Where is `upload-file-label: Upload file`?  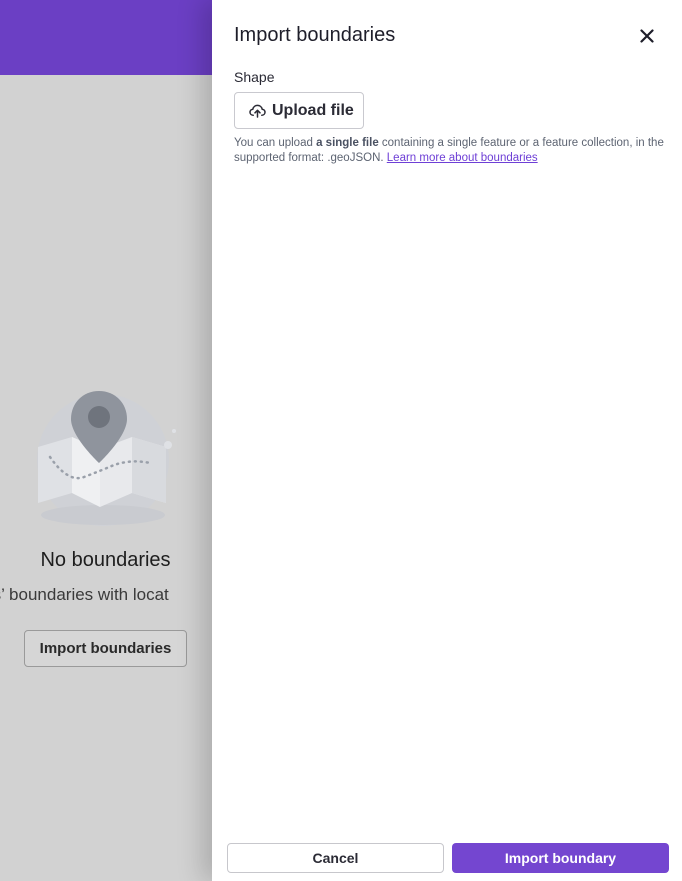 upload-file-label: Upload file is located at coordinates (313, 110).